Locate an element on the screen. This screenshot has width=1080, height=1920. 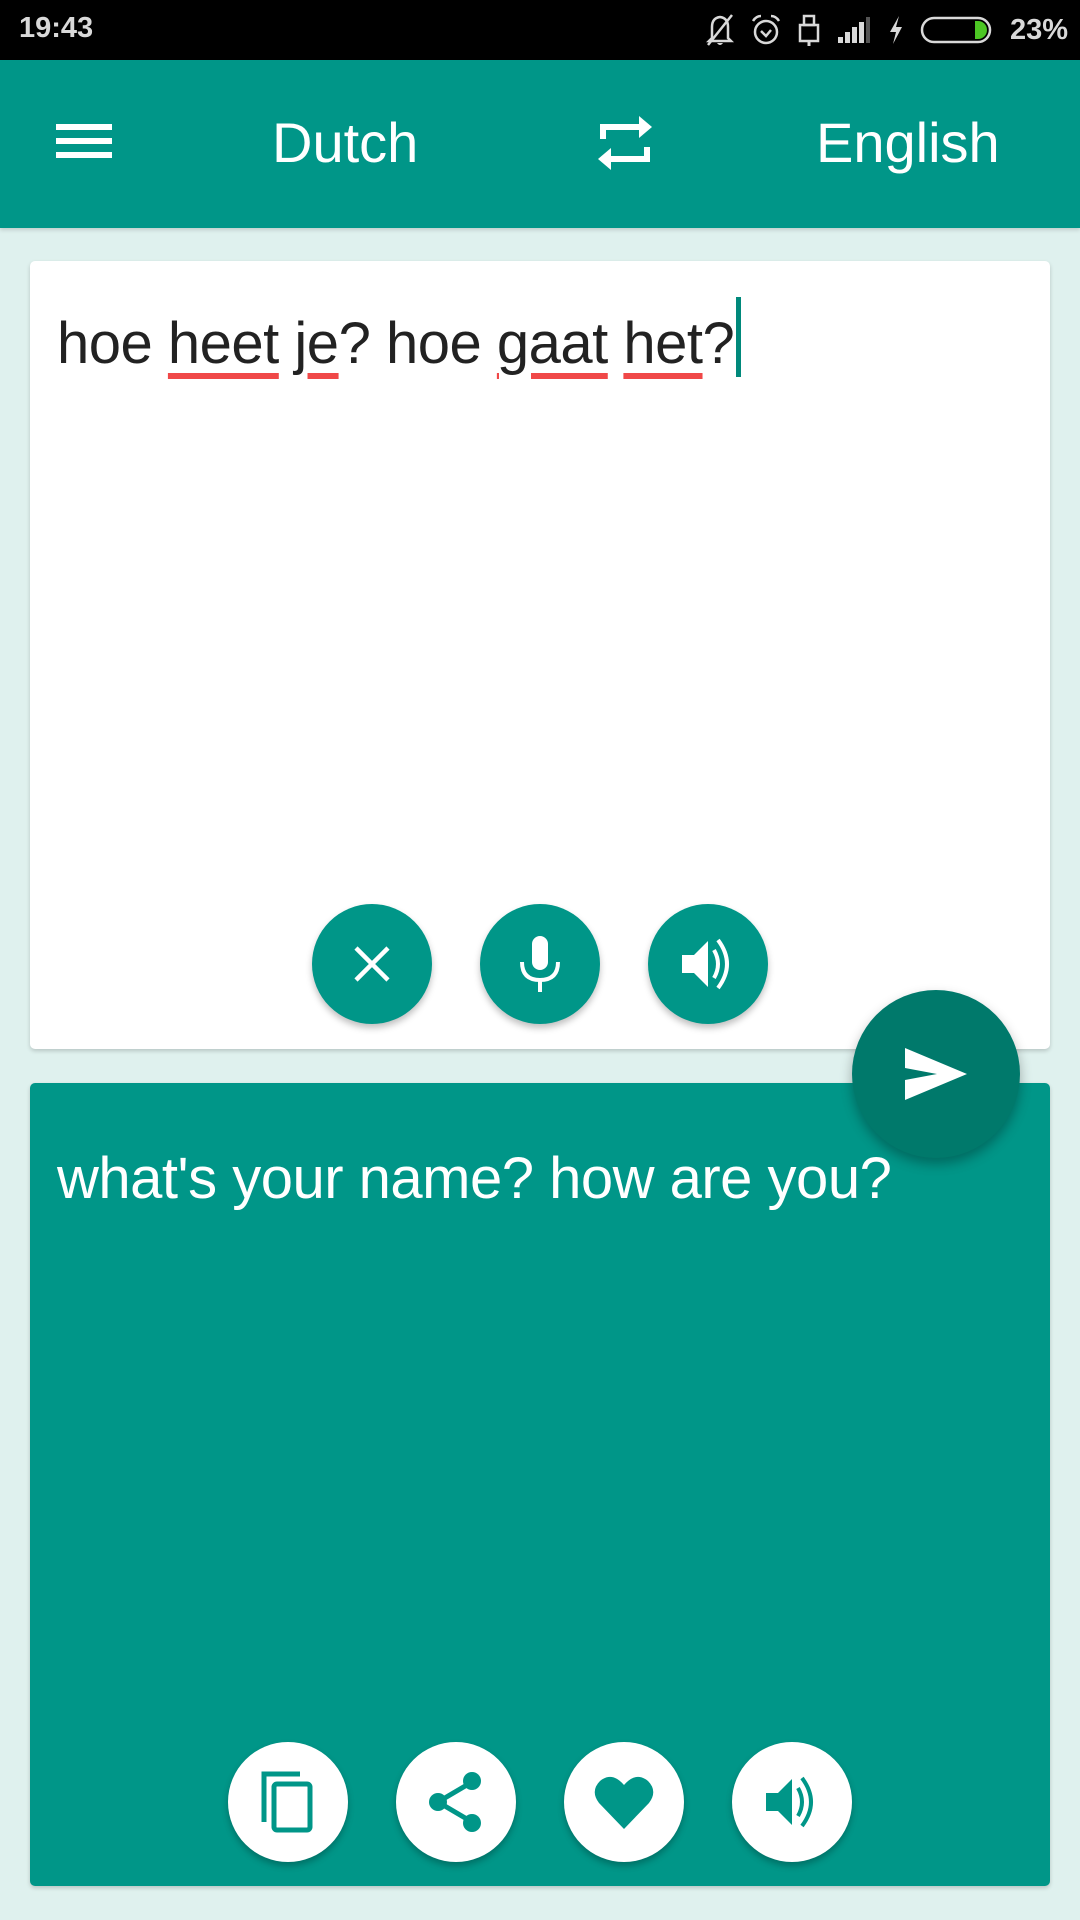
share-button is located at coordinates (456, 1802).